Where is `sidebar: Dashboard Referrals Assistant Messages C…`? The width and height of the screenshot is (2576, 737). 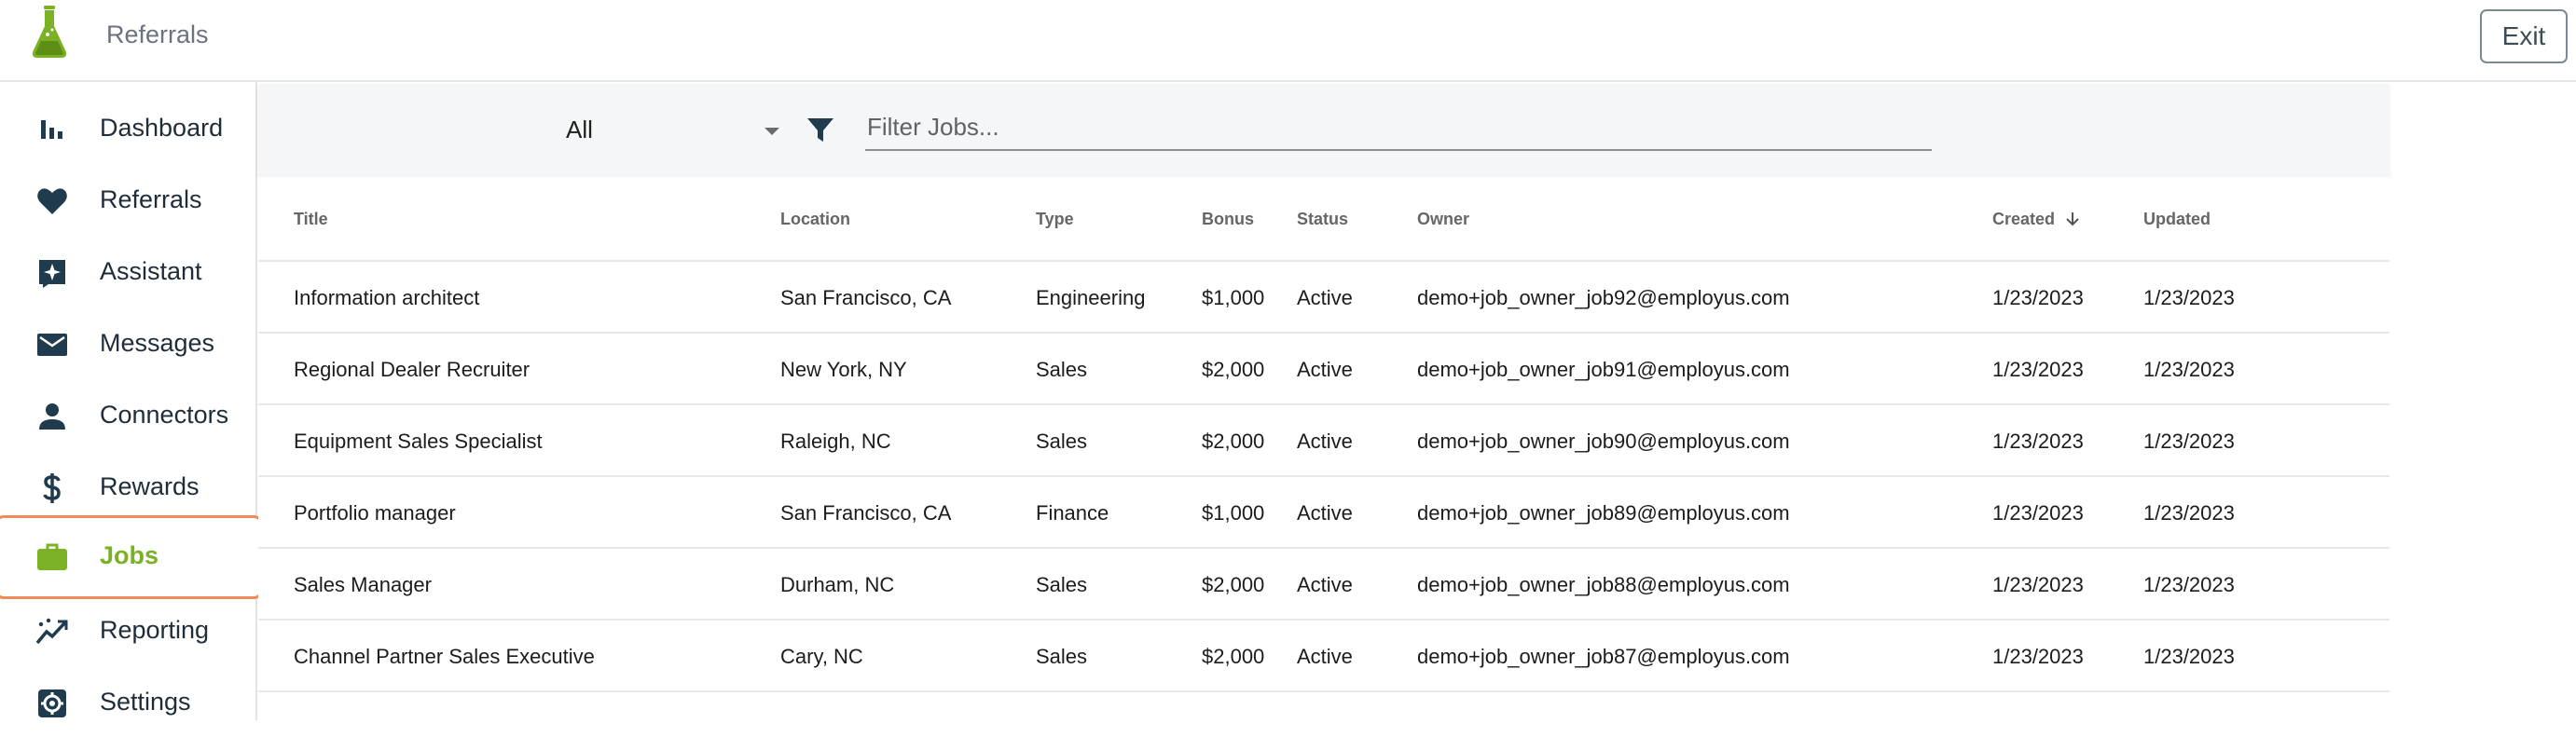
sidebar: Dashboard Referrals Assistant Messages C… is located at coordinates (131, 401).